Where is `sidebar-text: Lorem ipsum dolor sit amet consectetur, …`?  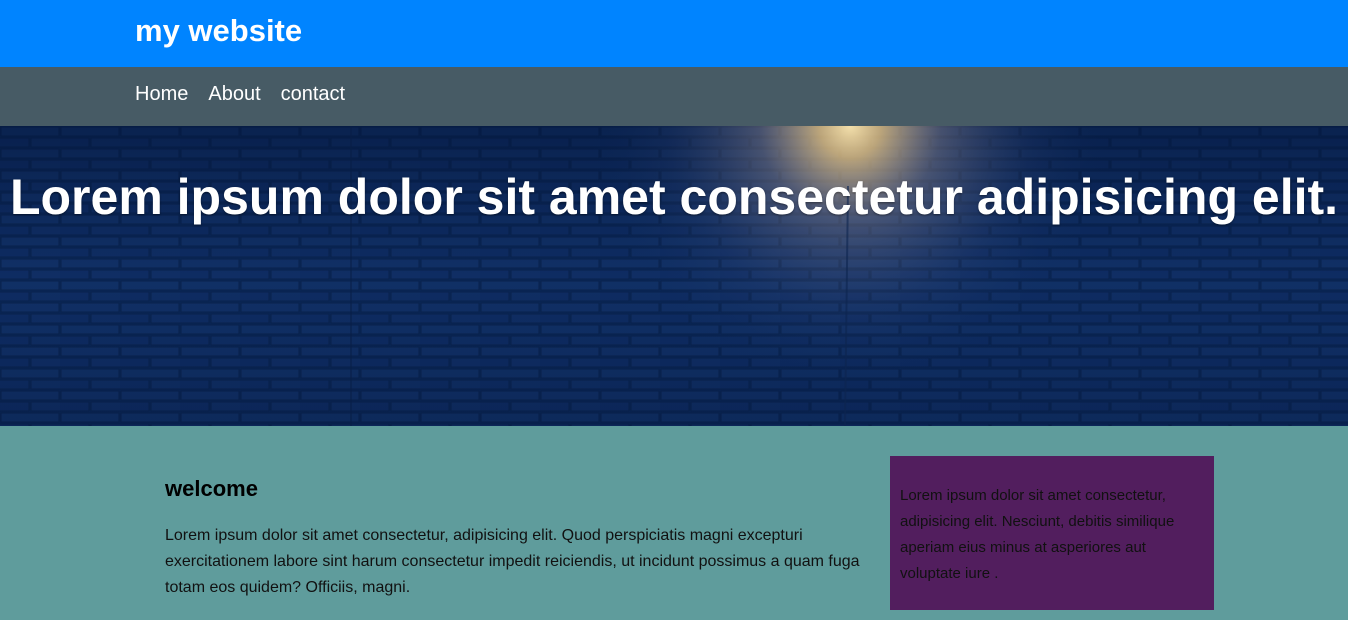 sidebar-text: Lorem ipsum dolor sit amet consectetur, … is located at coordinates (1037, 534).